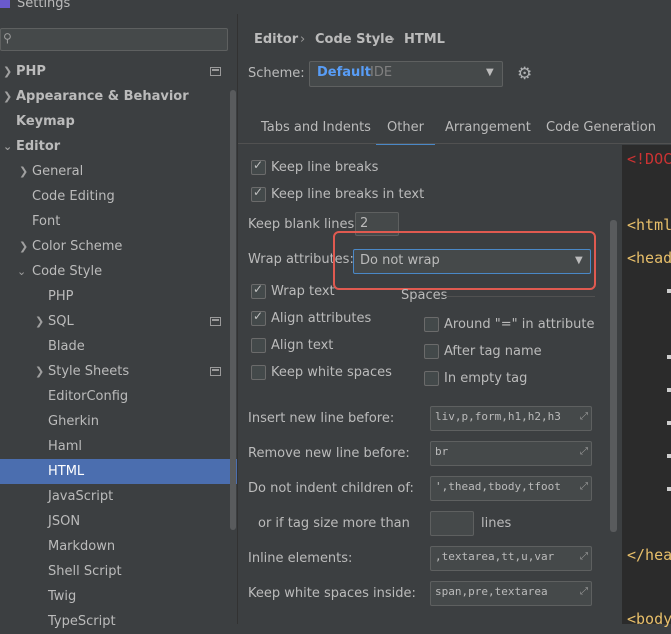 The image size is (671, 634). What do you see at coordinates (118, 421) in the screenshot?
I see `sidebar-item-gherkin: Gherkin` at bounding box center [118, 421].